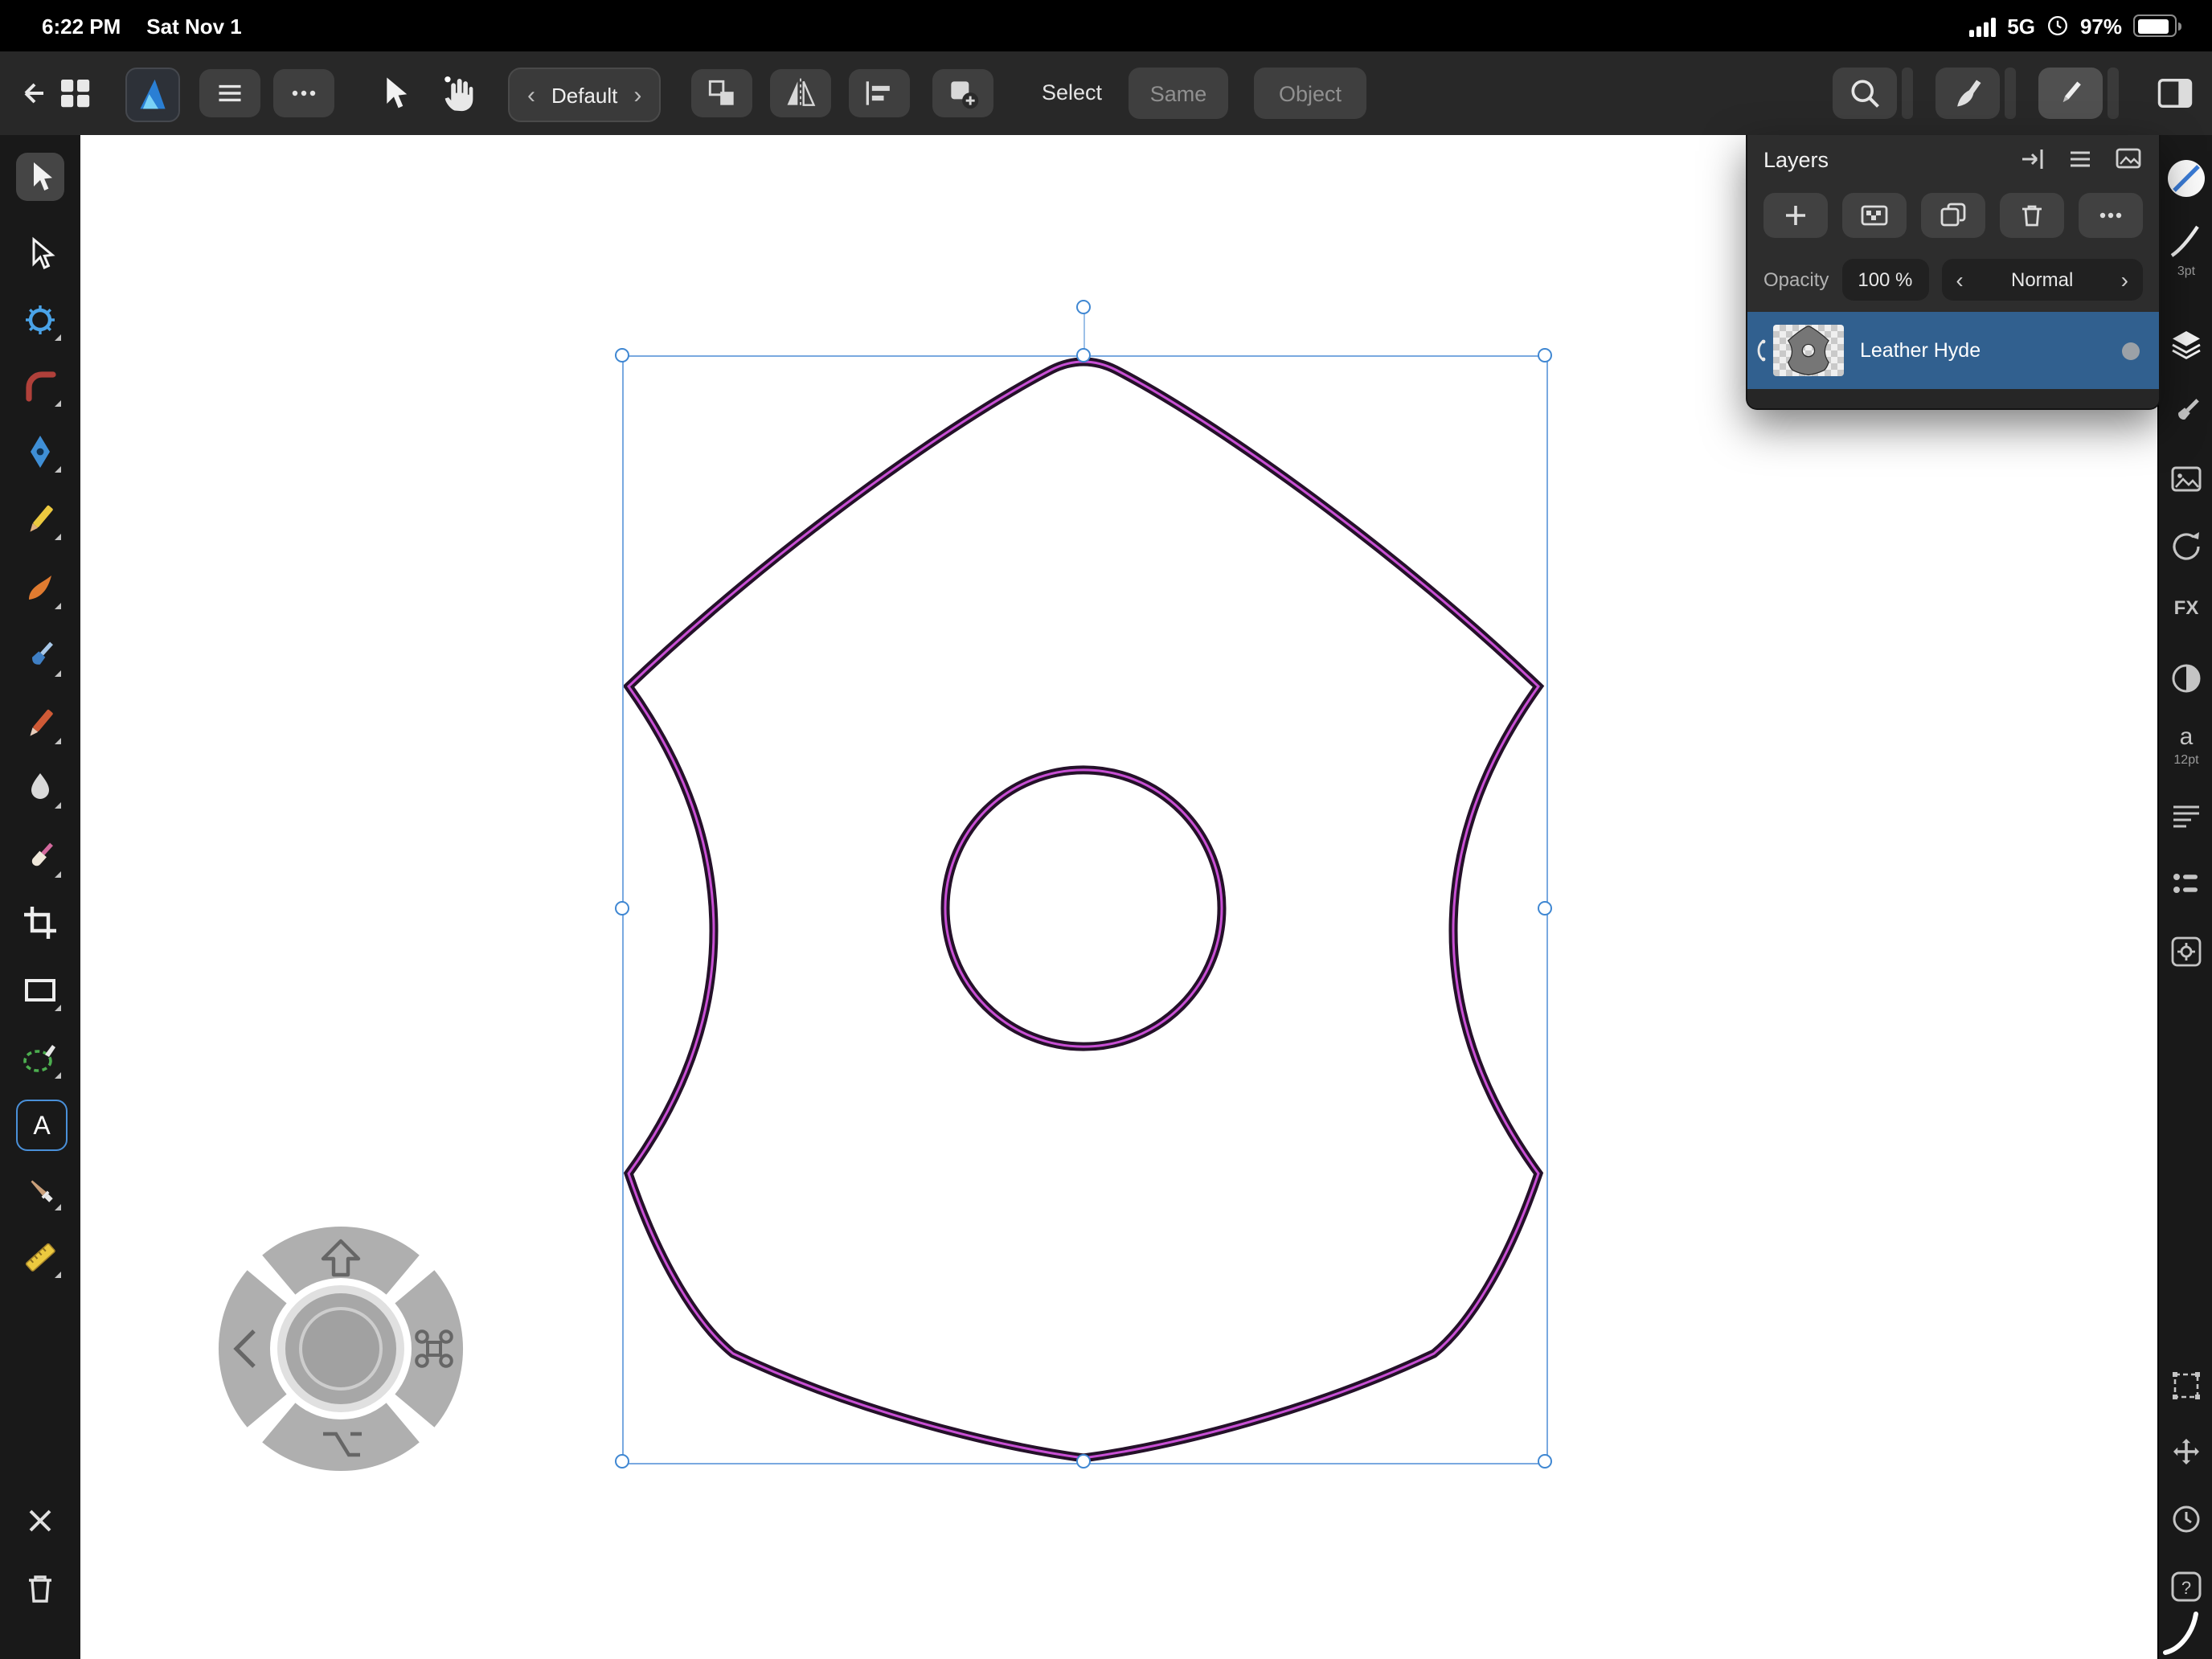 This screenshot has height=1659, width=2212. I want to click on handle-top-center, so click(1083, 355).